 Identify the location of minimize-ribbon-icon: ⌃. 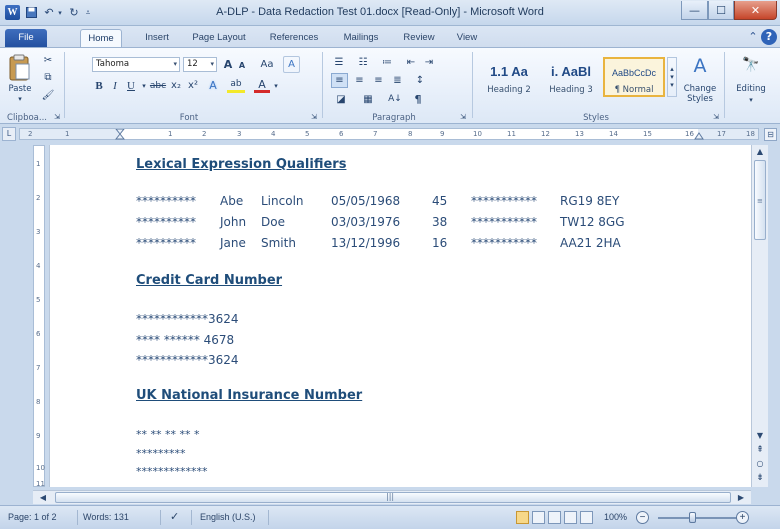
(753, 37).